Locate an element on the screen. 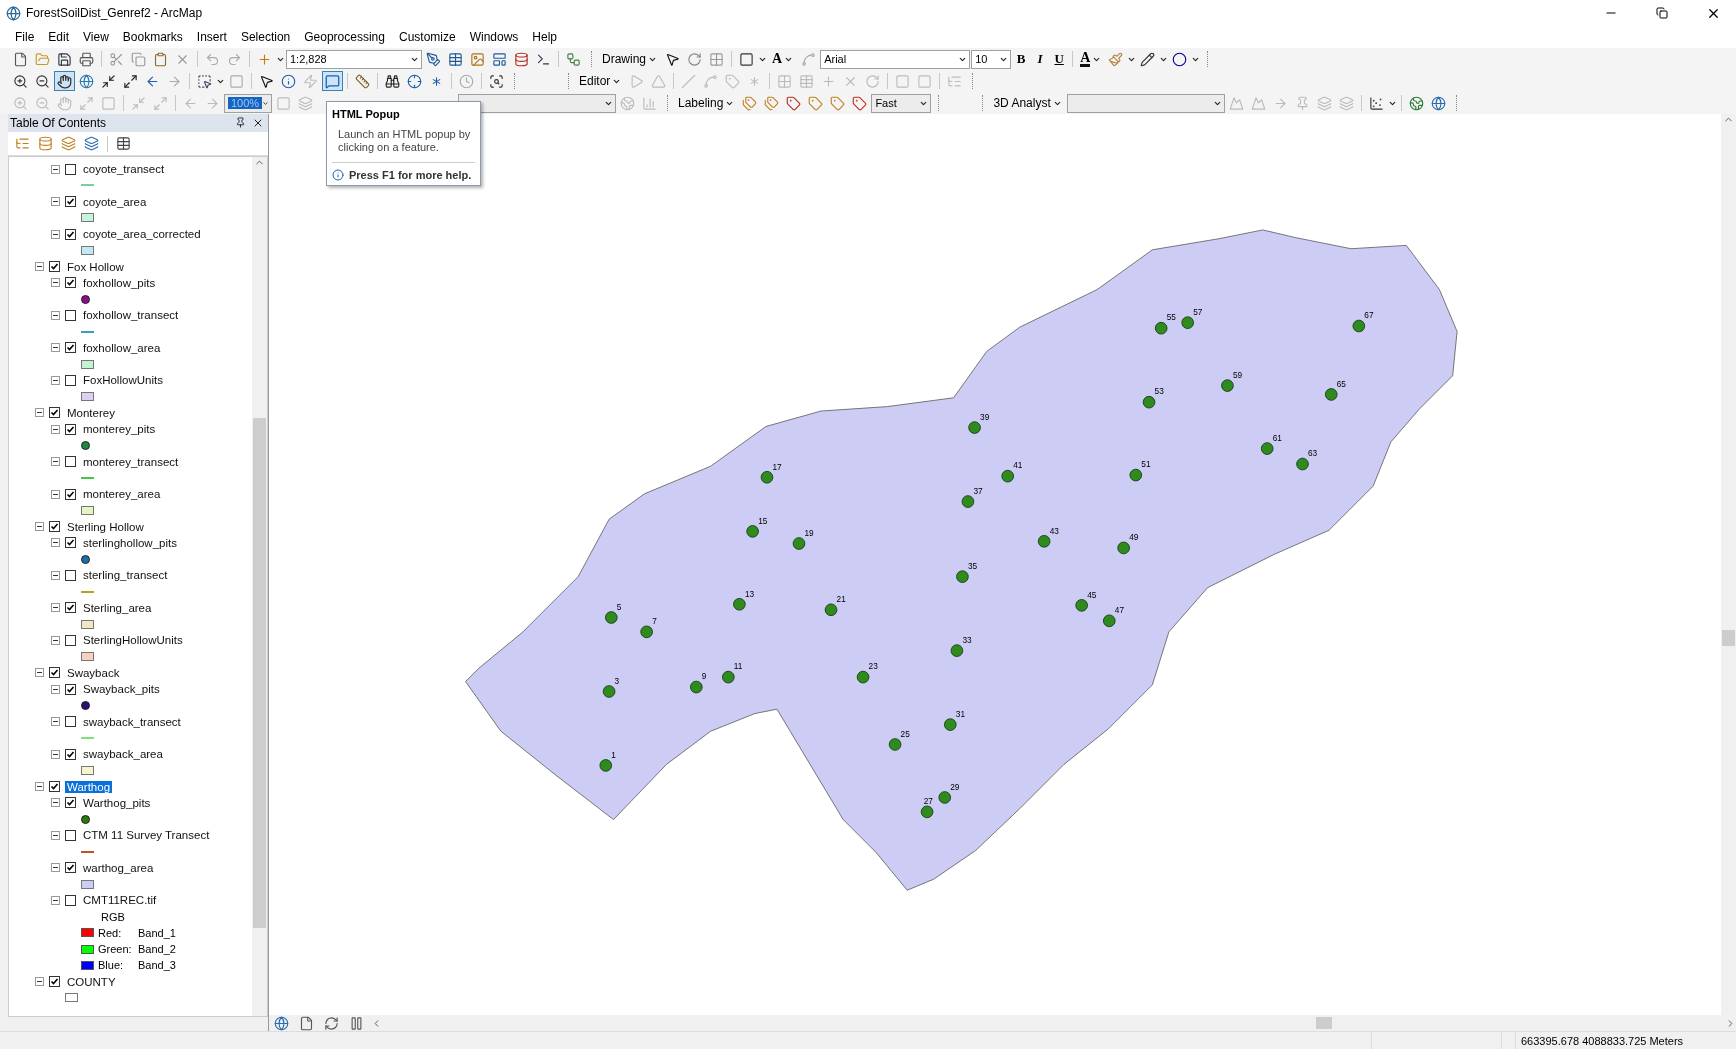 This screenshot has height=1049, width=1736. tooltip-title: HTML Popup is located at coordinates (366, 114).